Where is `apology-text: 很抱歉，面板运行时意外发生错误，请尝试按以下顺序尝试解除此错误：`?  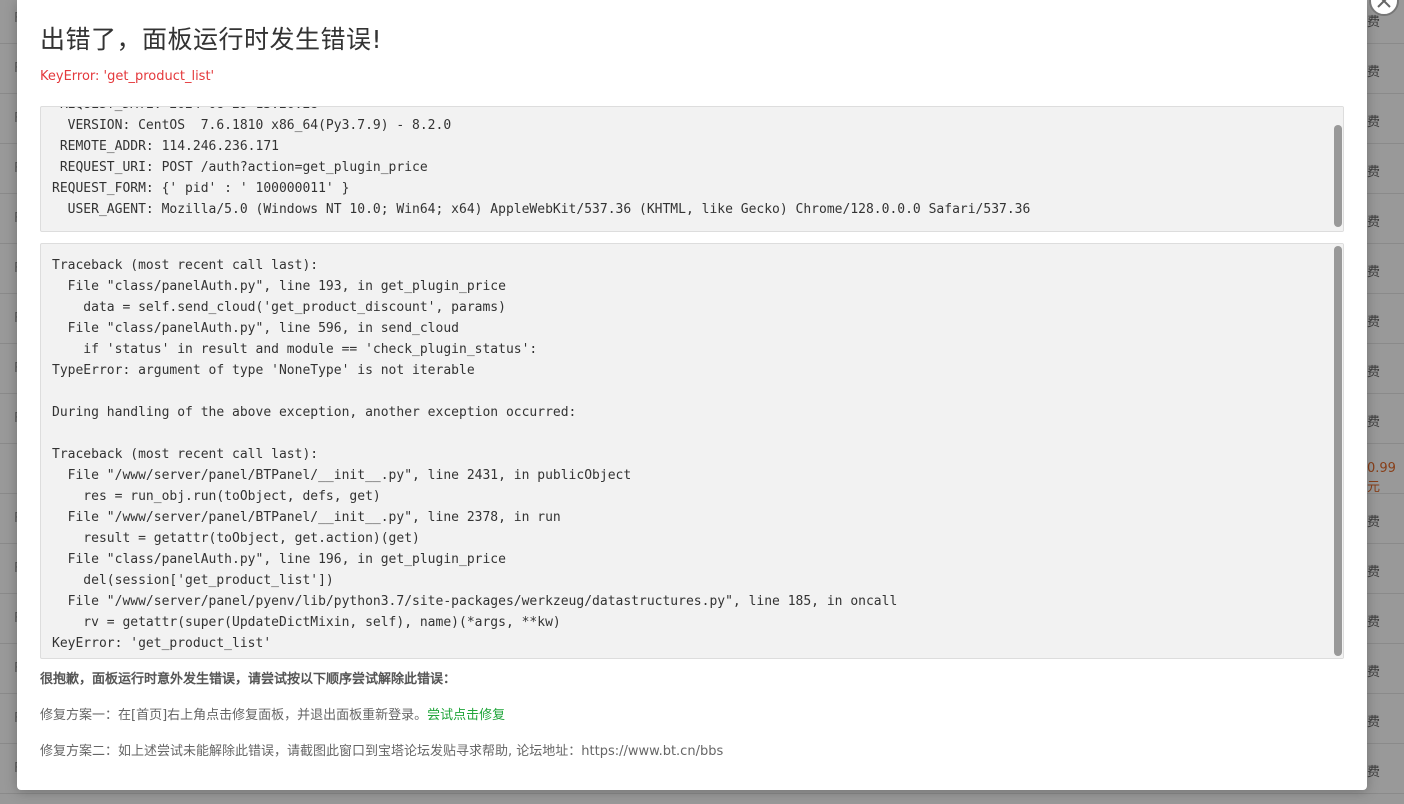 apology-text: 很抱歉，面板运行时意外发生错误，请尝试按以下顺序尝试解除此错误： is located at coordinates (248, 679).